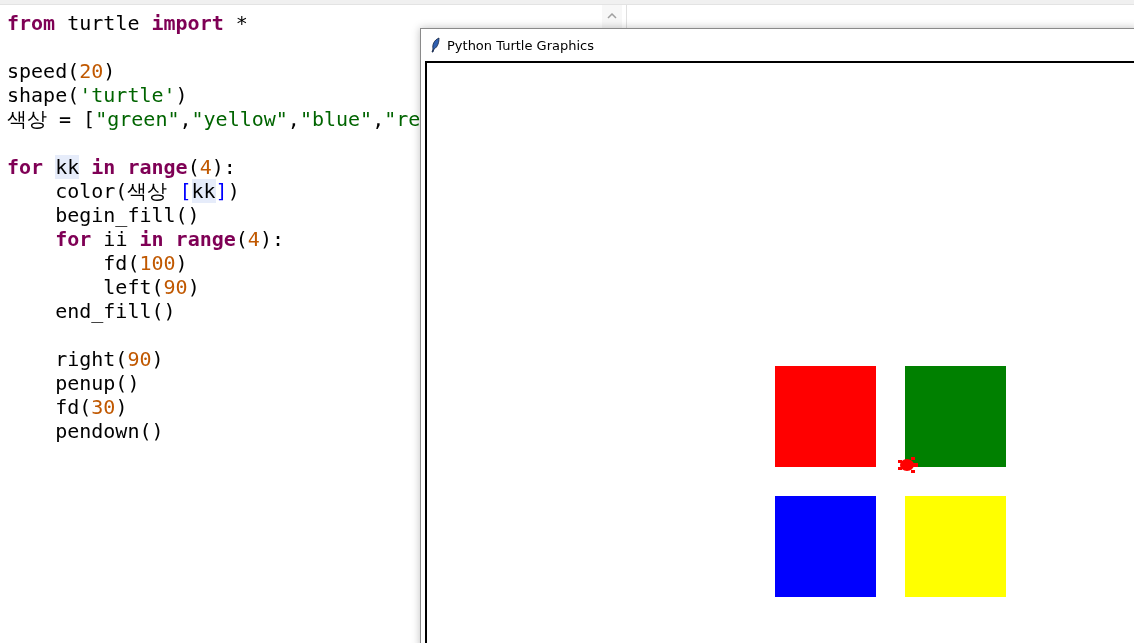 The width and height of the screenshot is (1134, 643). Describe the element at coordinates (612, 16) in the screenshot. I see `scroll-up-icon` at that location.